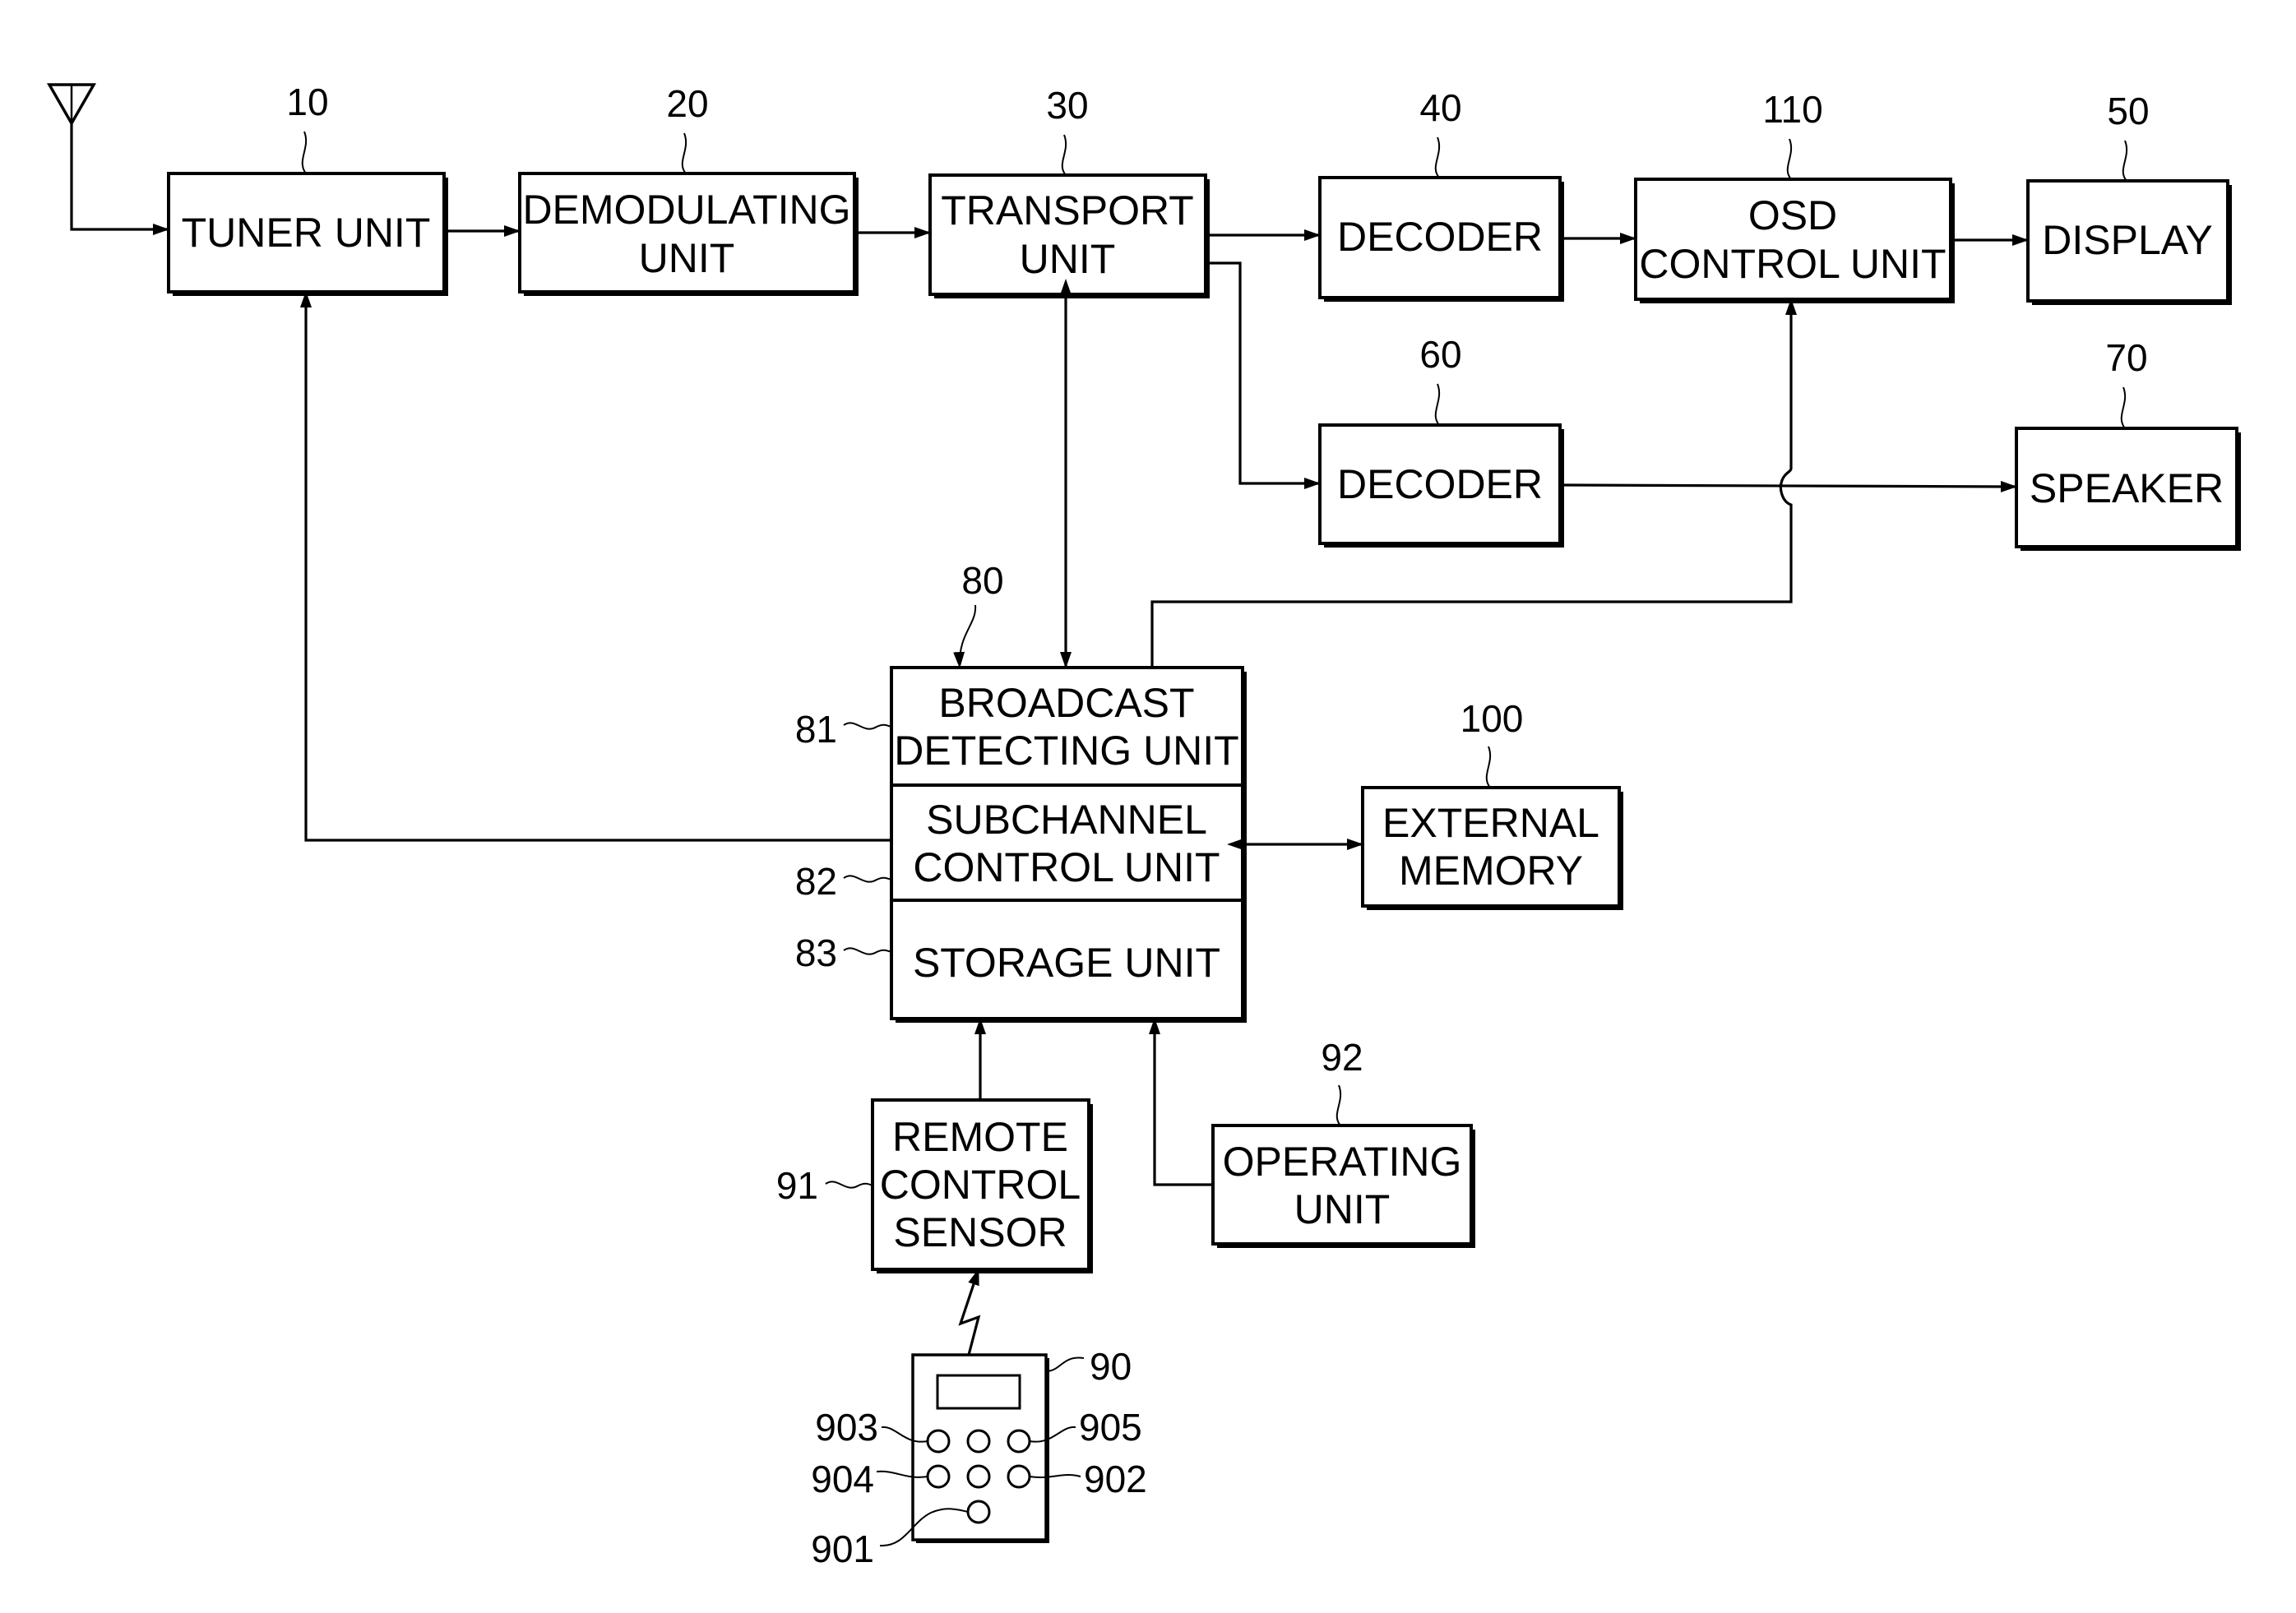 The height and width of the screenshot is (1613, 2296). I want to click on remote-sensor-label-3: SENSOR, so click(980, 1232).